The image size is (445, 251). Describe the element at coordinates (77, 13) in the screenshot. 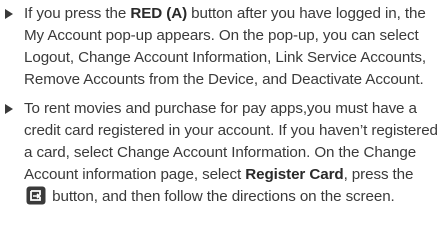

I see `text-segment: If you press the` at that location.